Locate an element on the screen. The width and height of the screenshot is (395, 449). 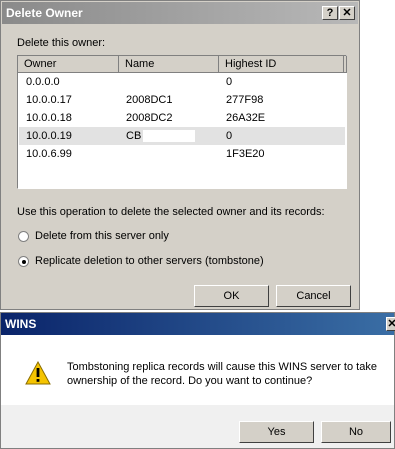
delete-local-label: Delete from this server only is located at coordinates (102, 236).